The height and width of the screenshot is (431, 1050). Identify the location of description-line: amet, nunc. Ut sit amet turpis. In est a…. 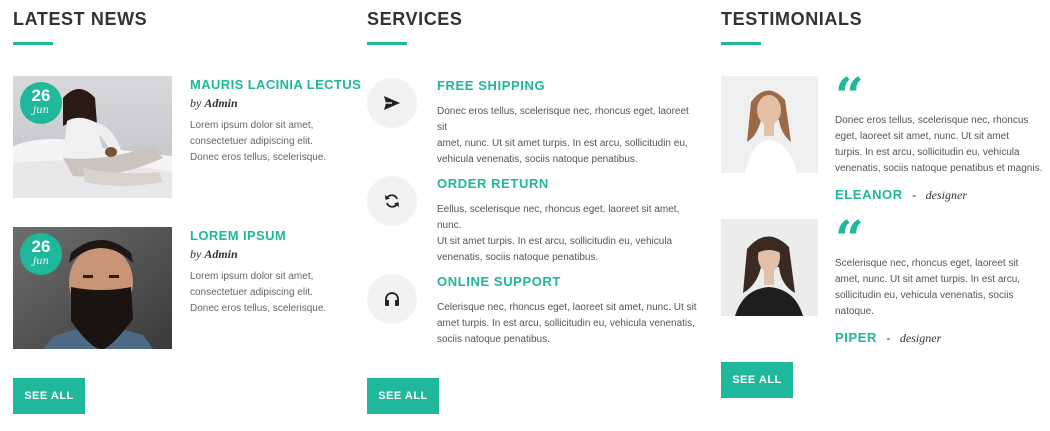
(562, 143).